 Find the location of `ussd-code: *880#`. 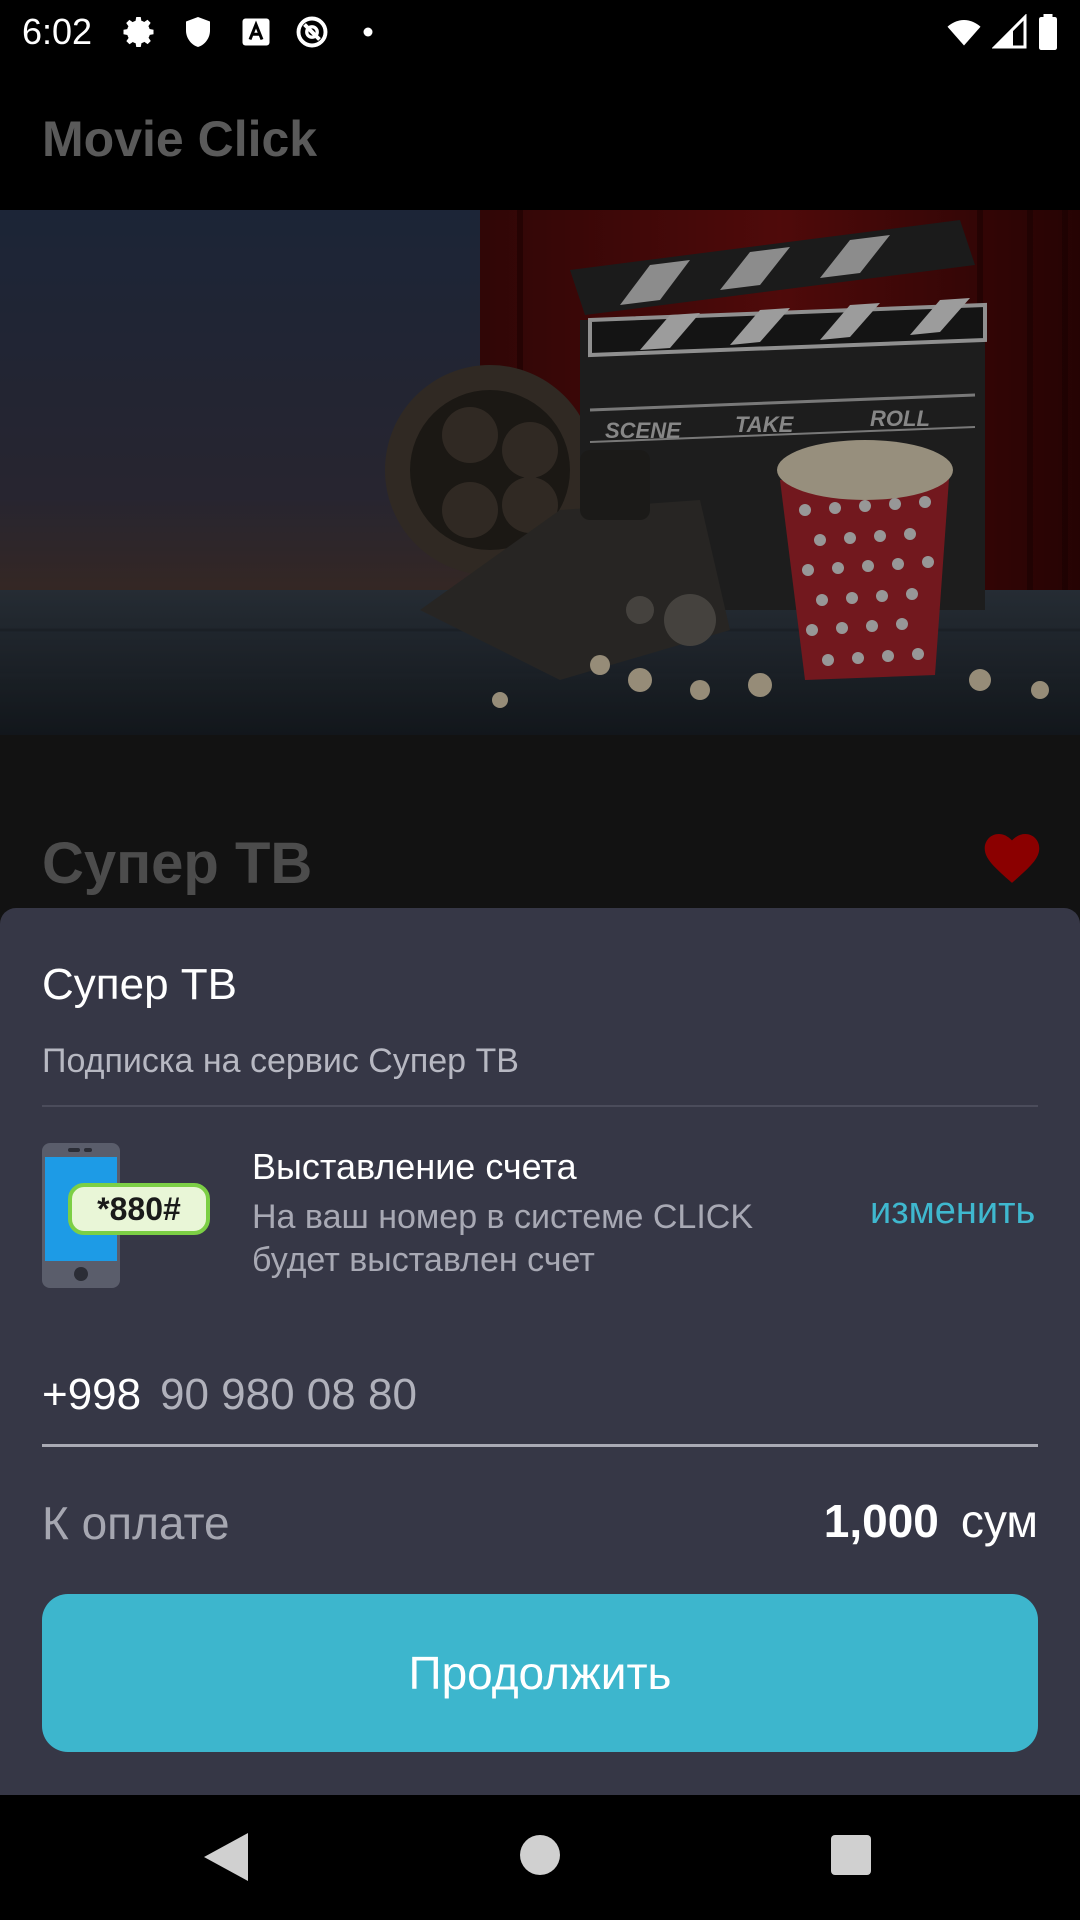

ussd-code: *880# is located at coordinates (139, 1209).